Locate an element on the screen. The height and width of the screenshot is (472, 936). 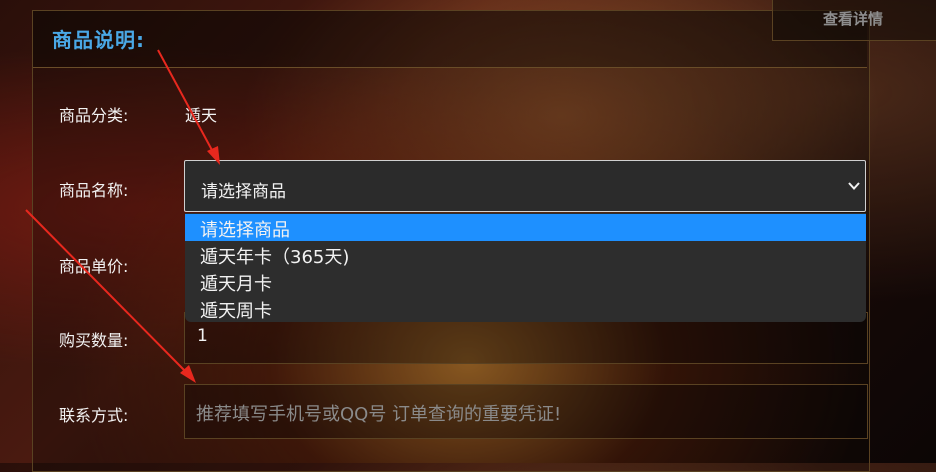
annotation-arrows is located at coordinates (122, 216).